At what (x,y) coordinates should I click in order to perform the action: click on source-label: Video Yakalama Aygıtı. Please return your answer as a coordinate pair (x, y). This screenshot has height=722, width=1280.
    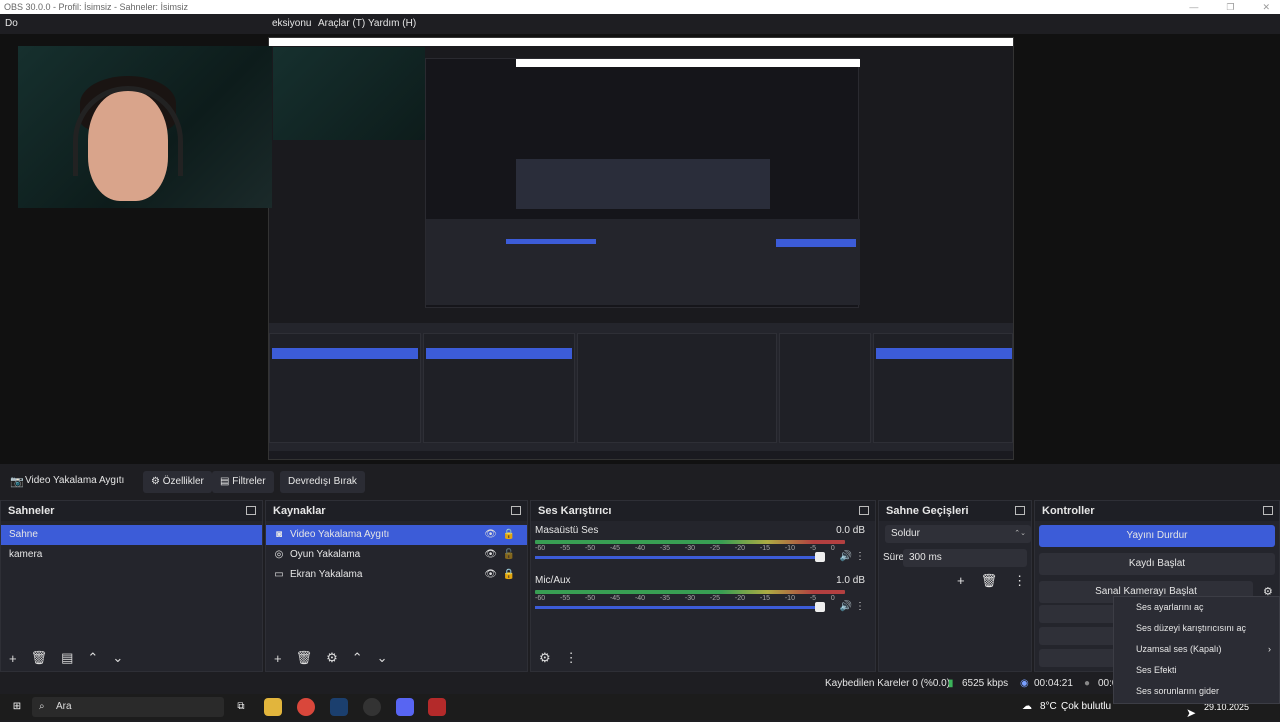
    Looking at the image, I should click on (340, 534).